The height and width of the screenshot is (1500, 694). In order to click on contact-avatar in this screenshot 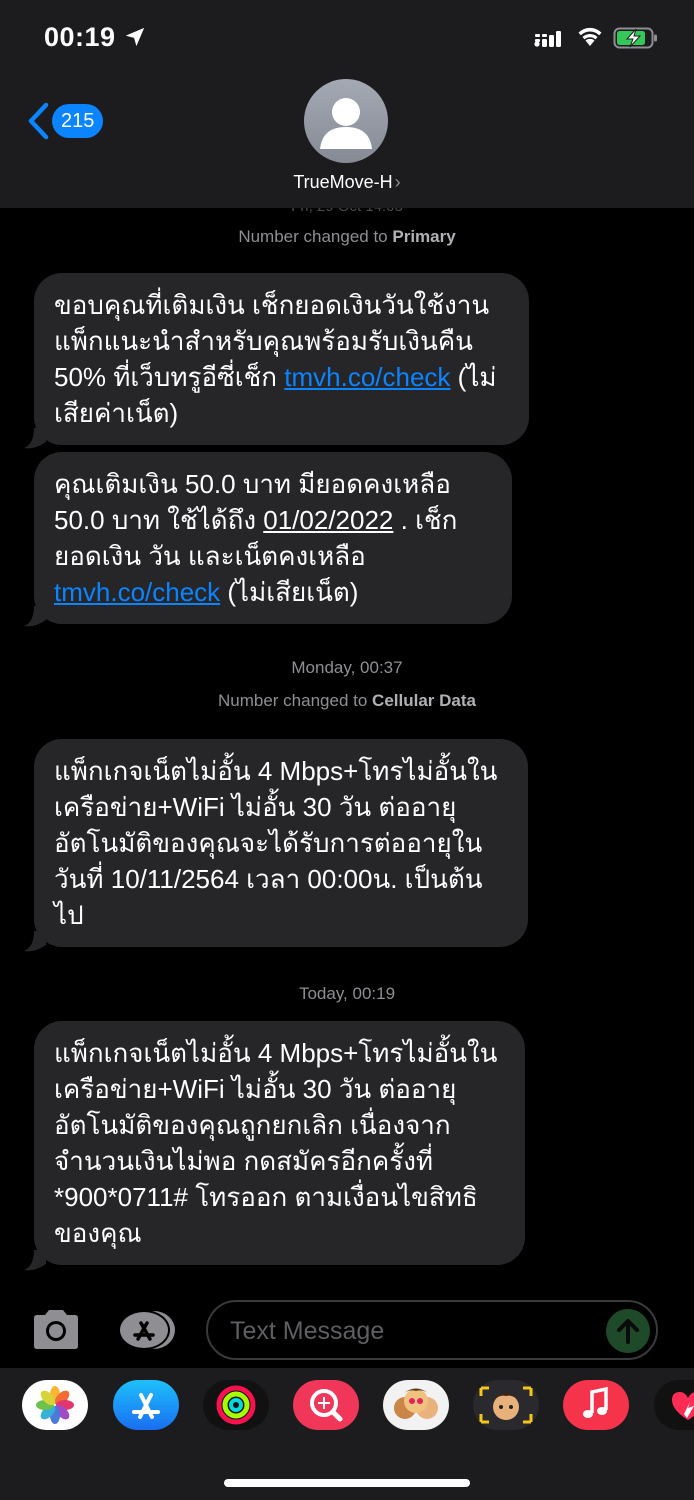, I will do `click(346, 121)`.